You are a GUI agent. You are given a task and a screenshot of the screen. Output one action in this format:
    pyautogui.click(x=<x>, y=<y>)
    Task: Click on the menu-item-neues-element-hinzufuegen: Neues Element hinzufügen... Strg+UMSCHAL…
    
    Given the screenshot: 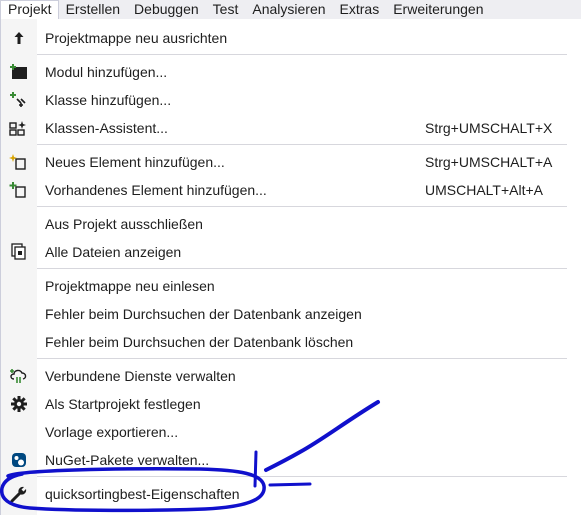 What is the action you would take?
    pyautogui.click(x=291, y=162)
    